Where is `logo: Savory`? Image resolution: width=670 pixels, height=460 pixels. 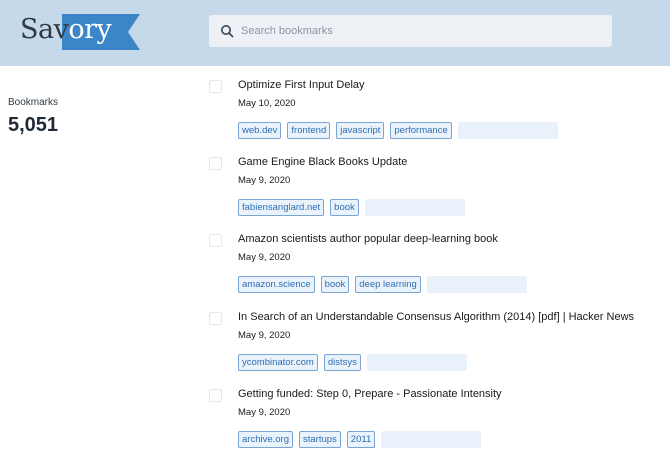 logo: Savory is located at coordinates (80, 31).